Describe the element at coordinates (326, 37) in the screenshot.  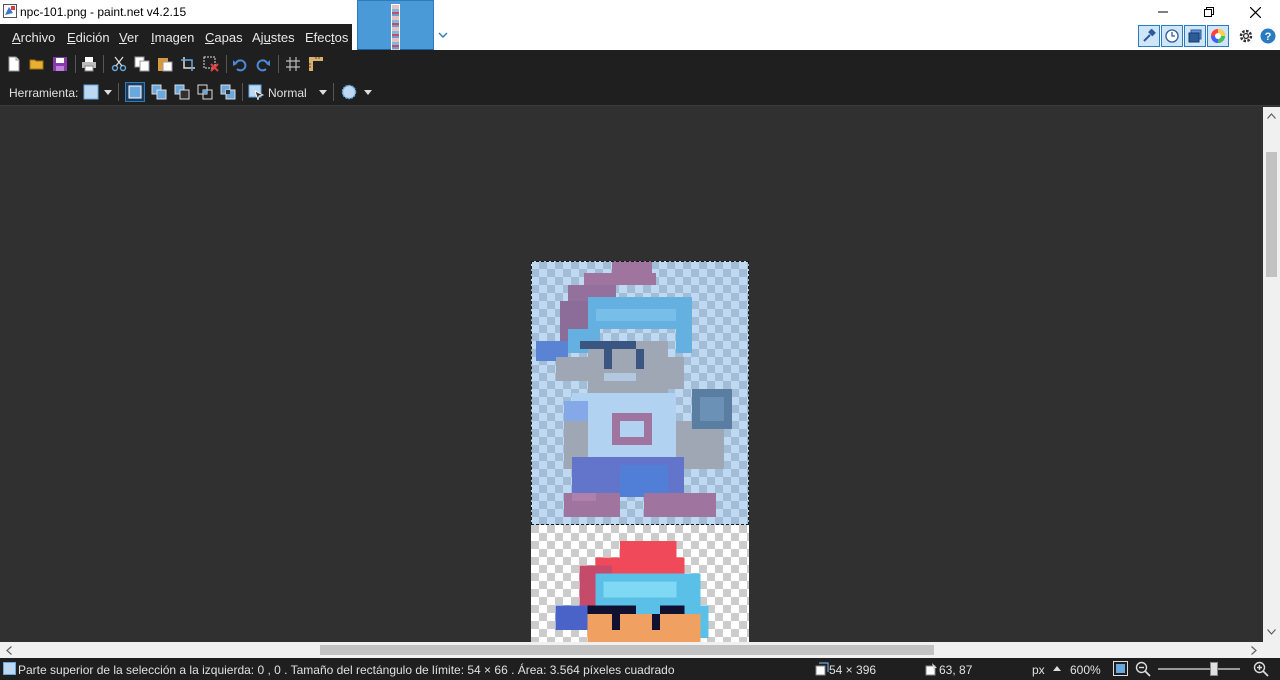
I see `menu-efectos: Efectos` at that location.